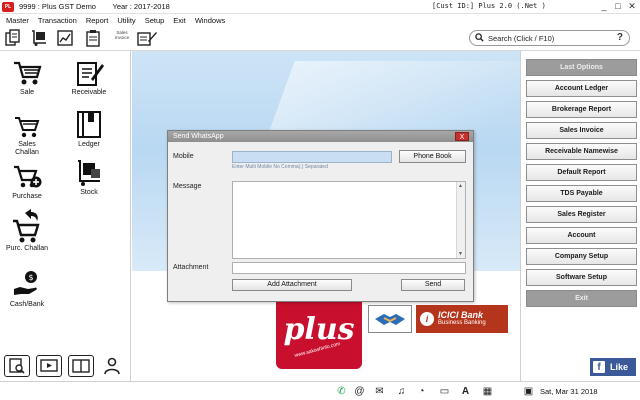 This screenshot has height=400, width=640. Describe the element at coordinates (427, 319) in the screenshot. I see `icici-logo-icon: i` at that location.